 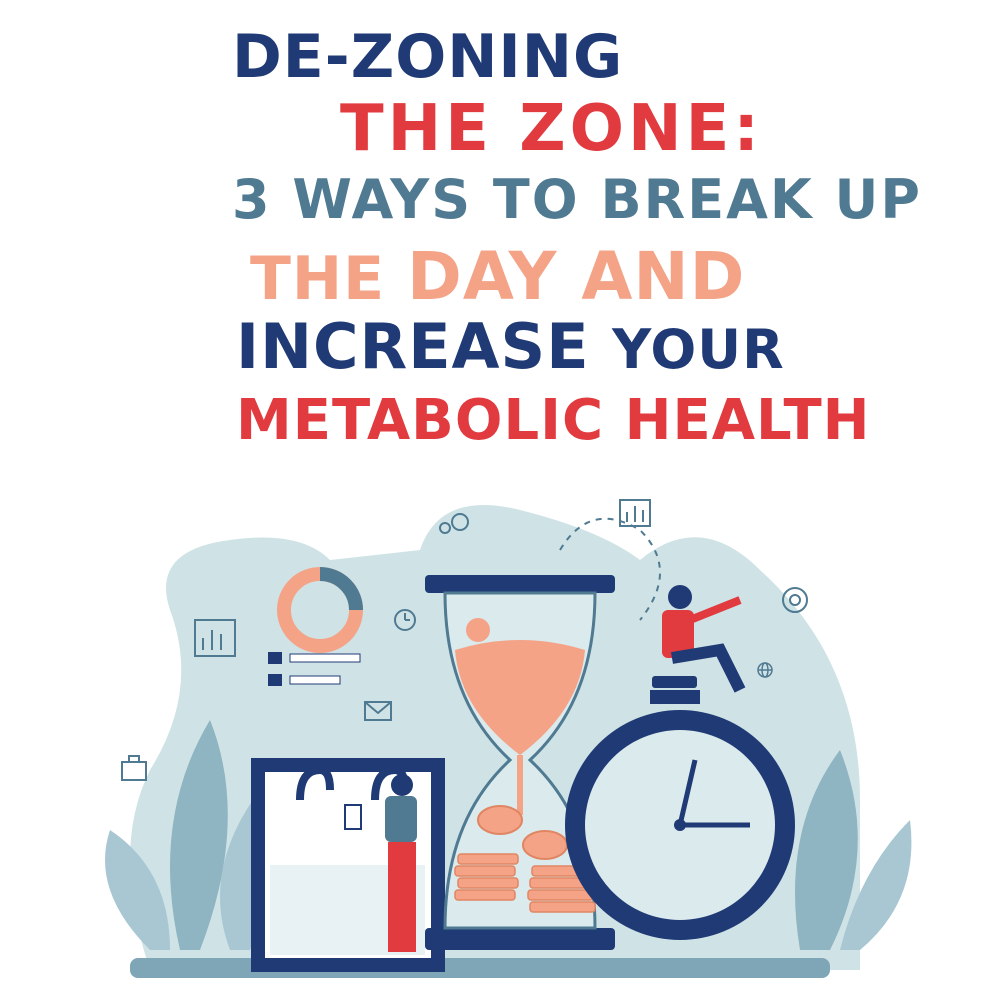 What do you see at coordinates (576, 276) in the screenshot?
I see `headline-line-4-b: DAY AND` at bounding box center [576, 276].